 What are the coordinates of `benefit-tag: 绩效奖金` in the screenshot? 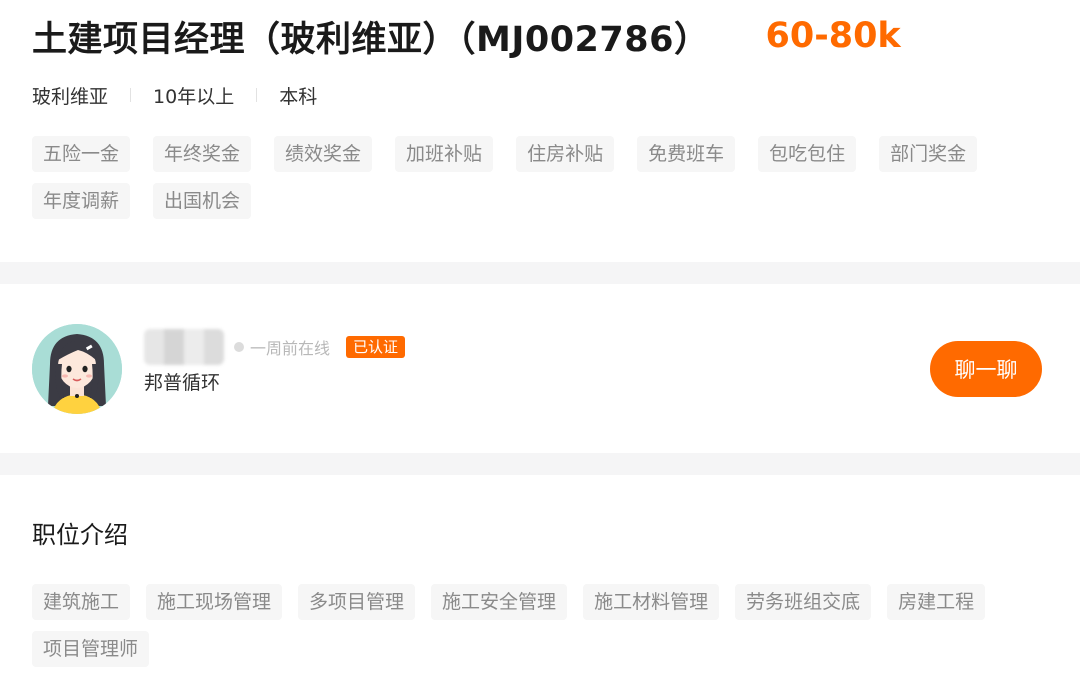 It's located at (323, 154).